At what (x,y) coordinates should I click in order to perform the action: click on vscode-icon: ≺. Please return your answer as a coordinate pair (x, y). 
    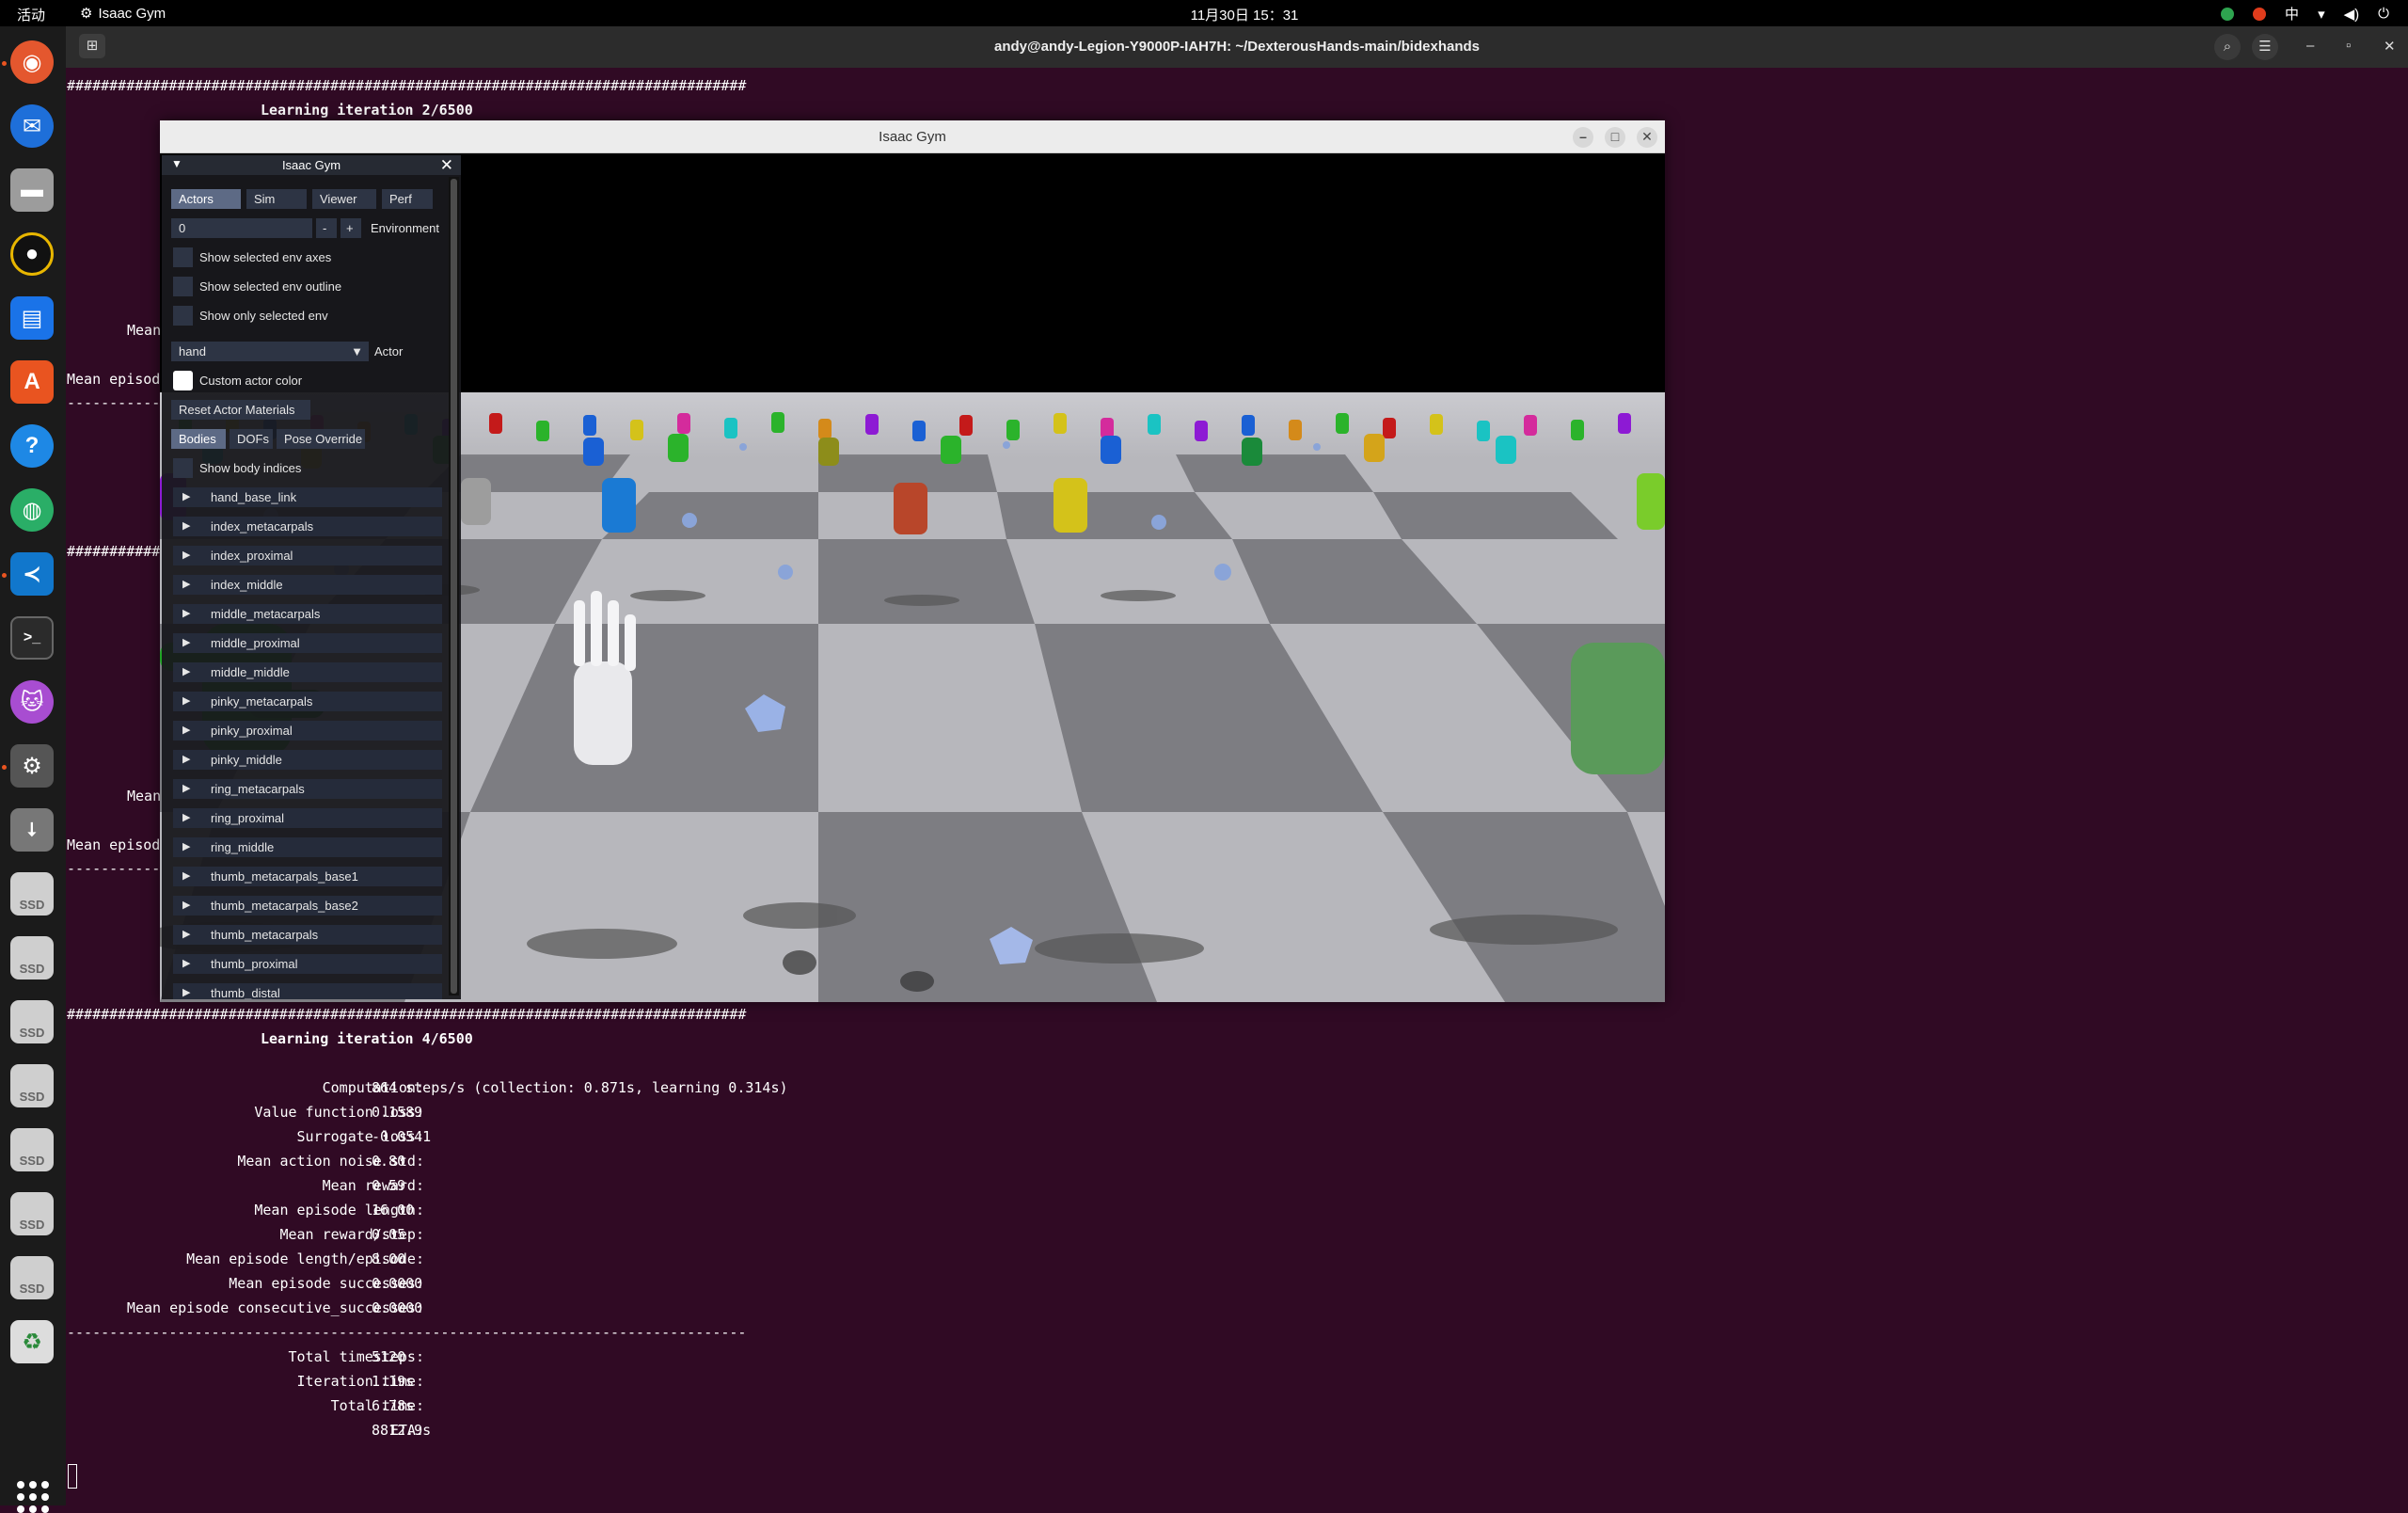
    Looking at the image, I should click on (32, 574).